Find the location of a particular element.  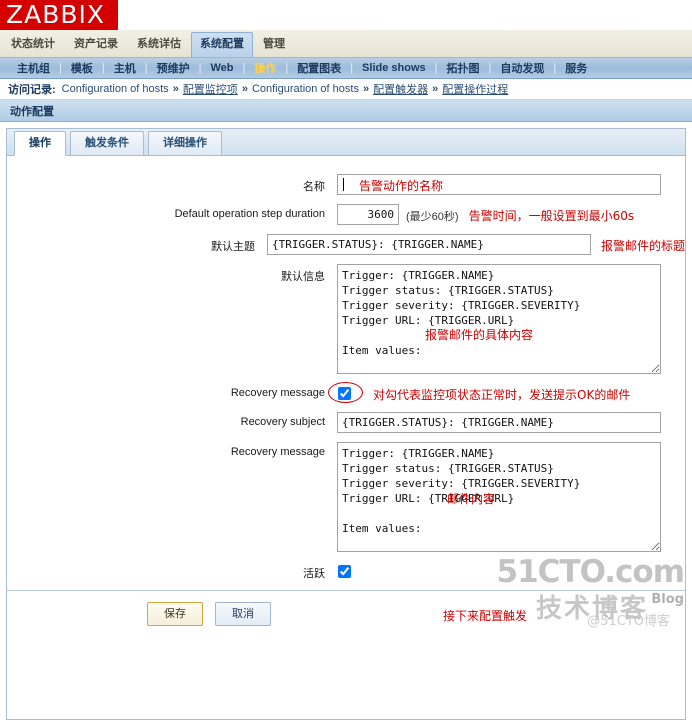

sub-menu-item-8: 拓扑图 is located at coordinates (462, 68).